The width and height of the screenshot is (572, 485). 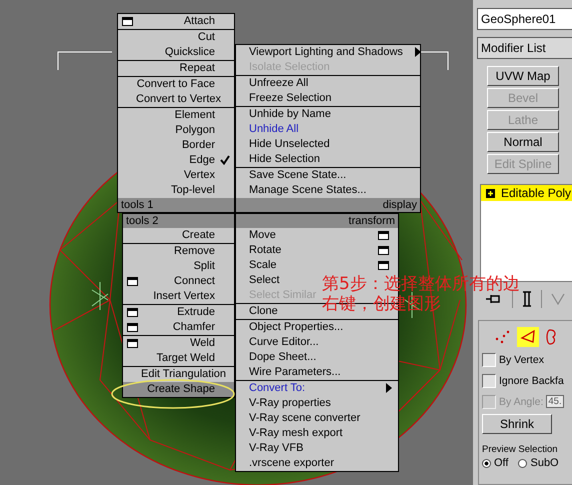 I want to click on stack-item-label: Editable Poly, so click(x=536, y=193).